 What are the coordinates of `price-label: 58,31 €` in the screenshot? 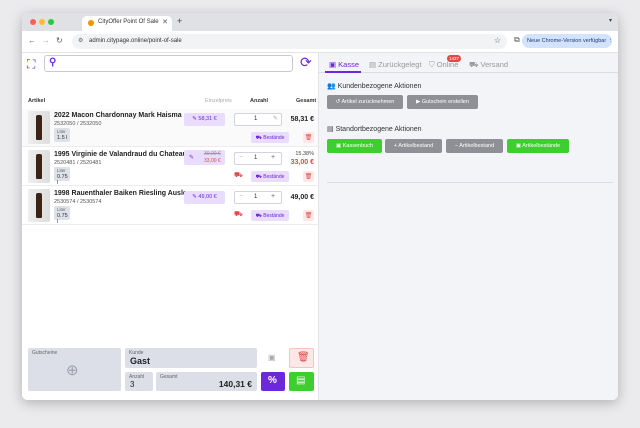 It's located at (207, 119).